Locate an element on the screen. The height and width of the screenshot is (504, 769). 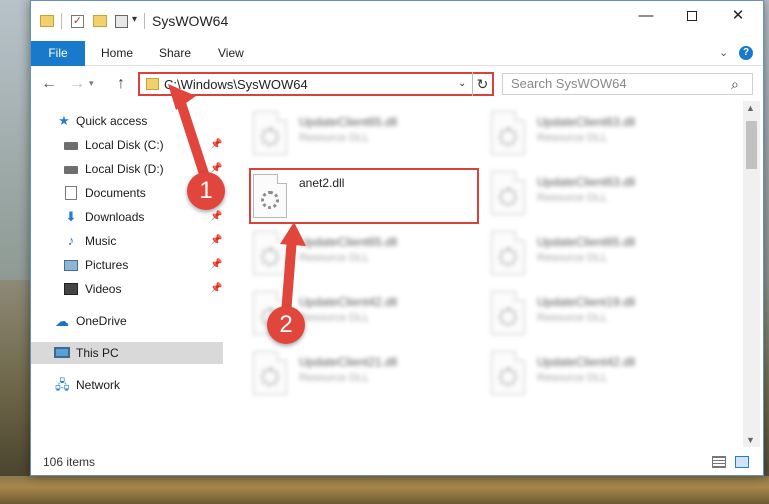
scroll-up-icon: ▲ is located at coordinates (750, 108).